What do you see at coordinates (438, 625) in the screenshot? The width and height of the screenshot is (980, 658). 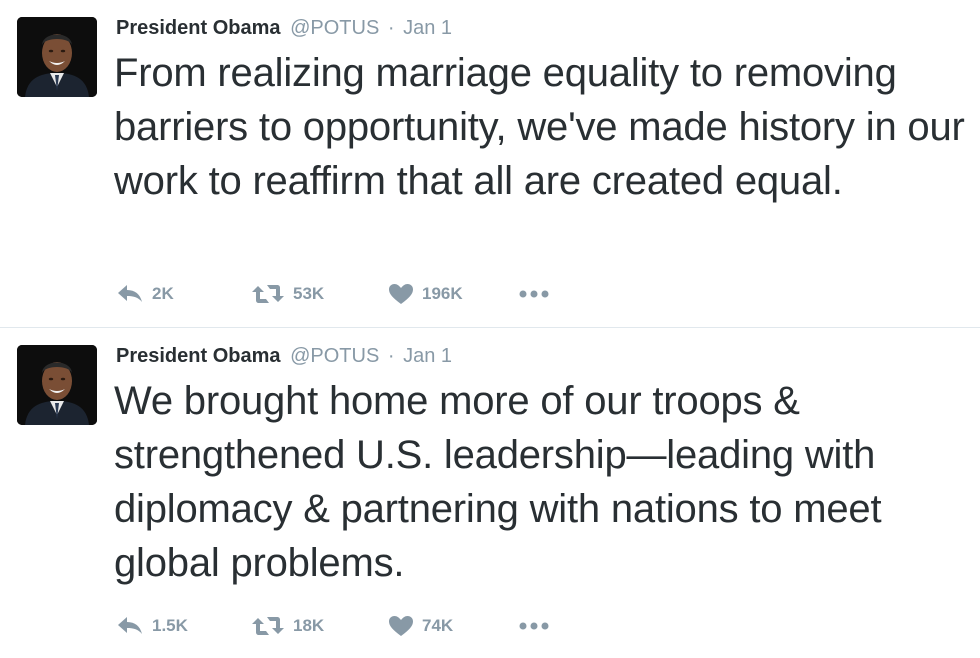 I see `like-count: 74K` at bounding box center [438, 625].